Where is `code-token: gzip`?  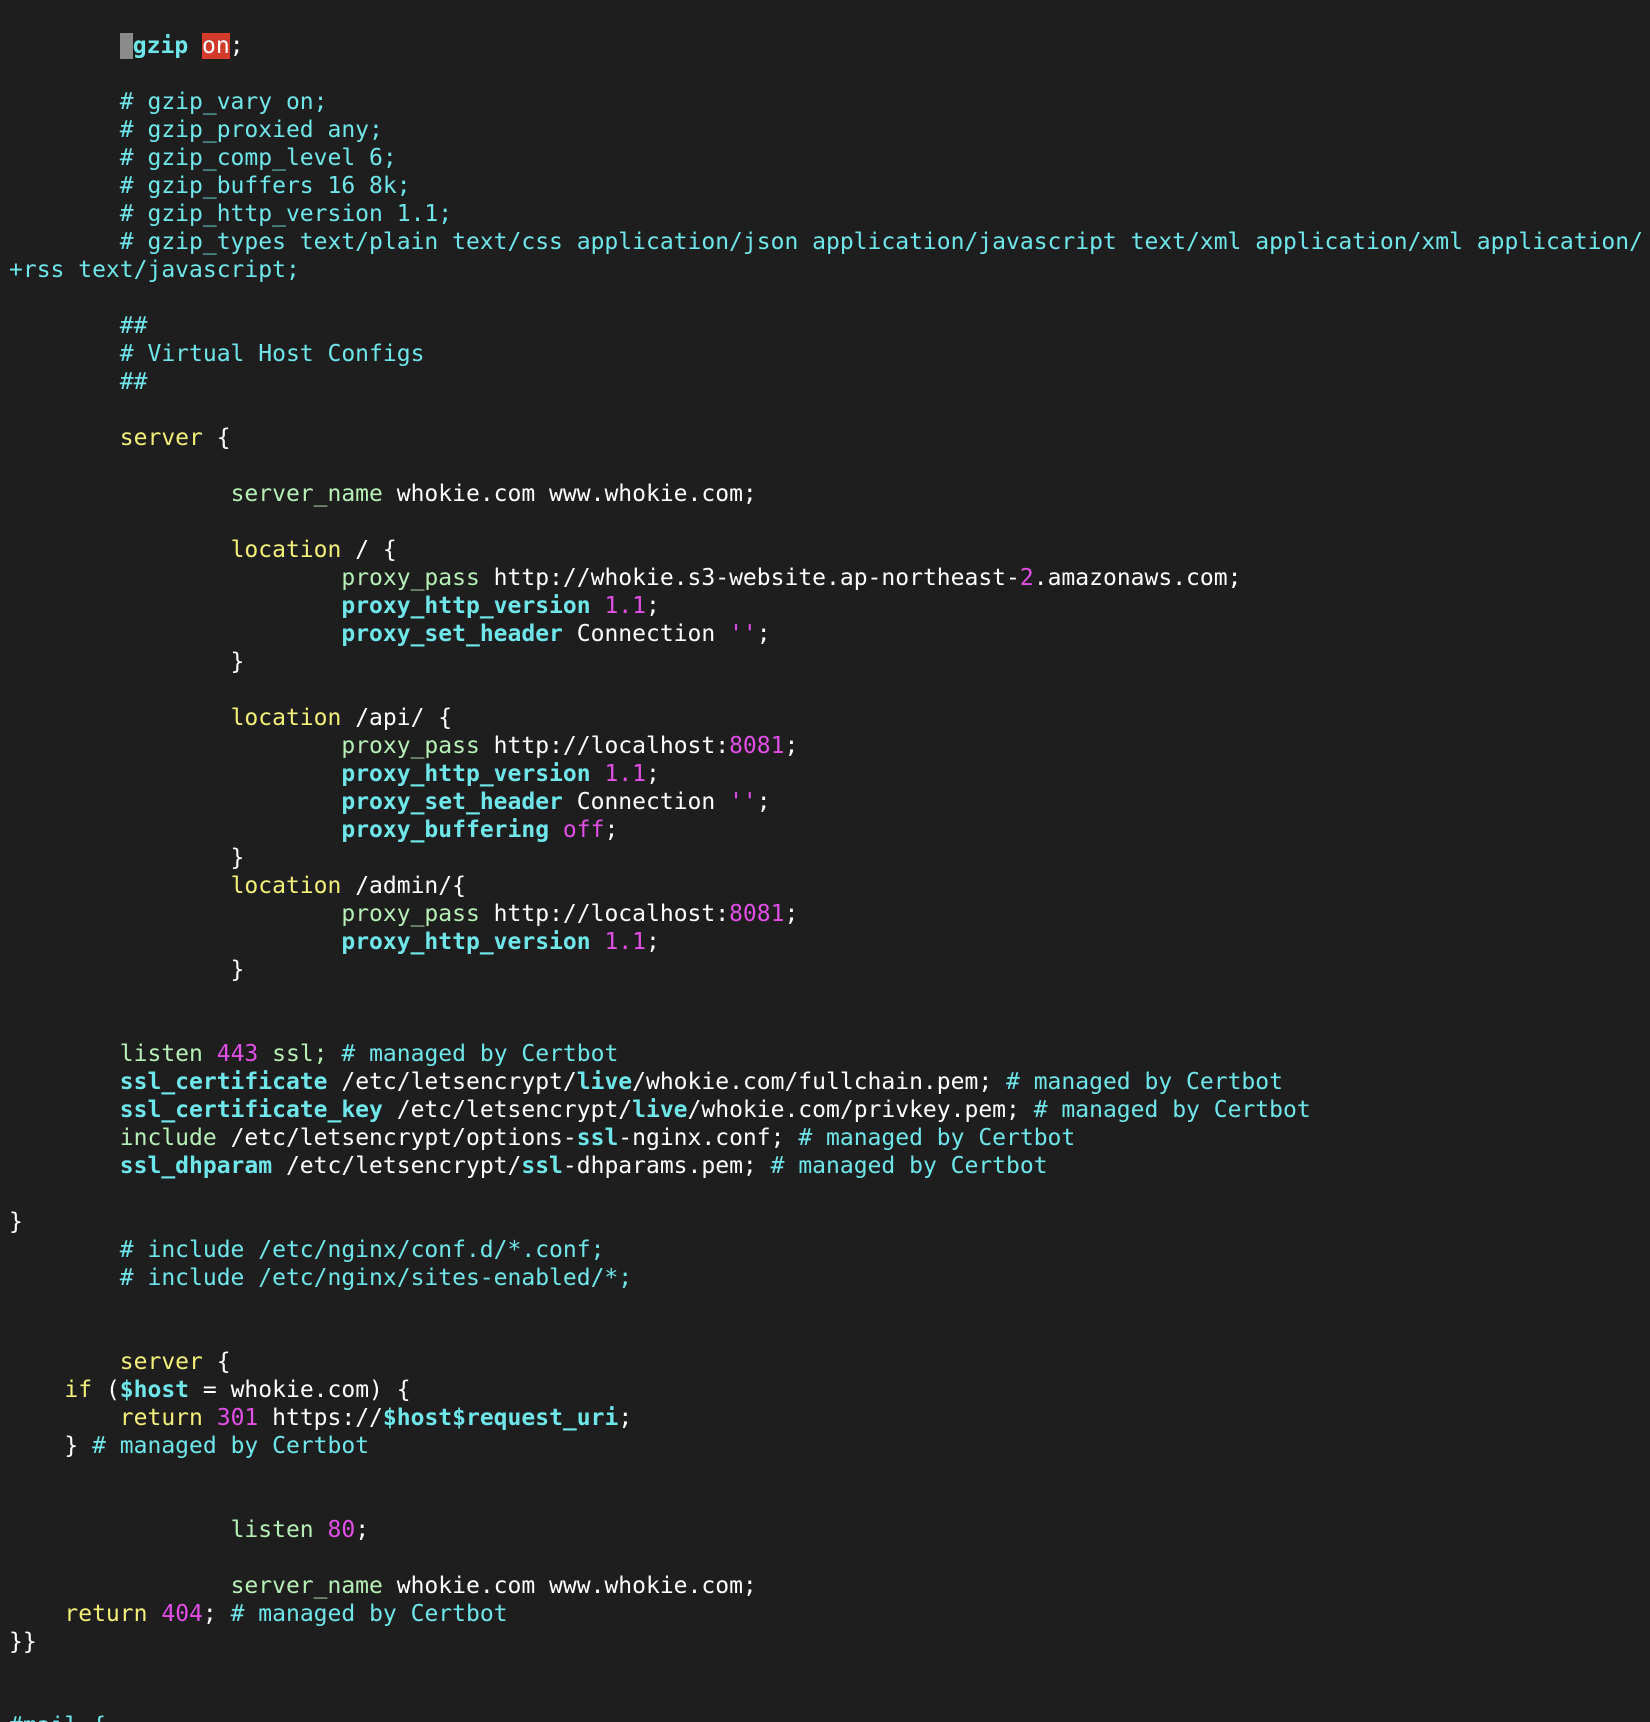
code-token: gzip is located at coordinates (160, 46).